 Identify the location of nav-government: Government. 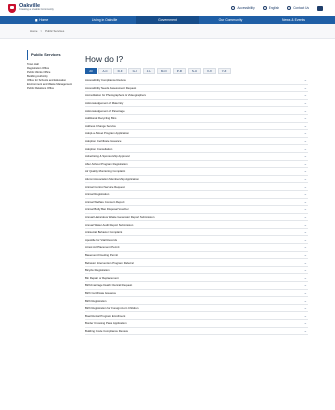
(167, 20).